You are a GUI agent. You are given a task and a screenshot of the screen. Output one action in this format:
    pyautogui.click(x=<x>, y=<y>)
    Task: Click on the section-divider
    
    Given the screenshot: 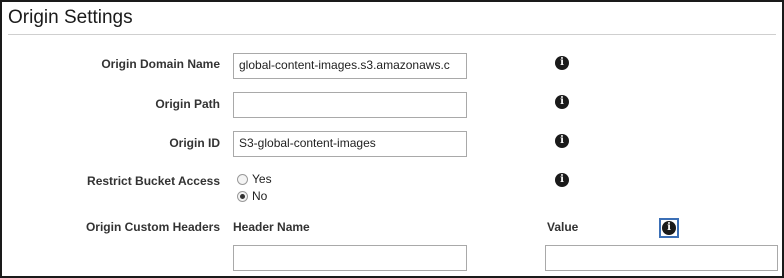 What is the action you would take?
    pyautogui.click(x=392, y=34)
    